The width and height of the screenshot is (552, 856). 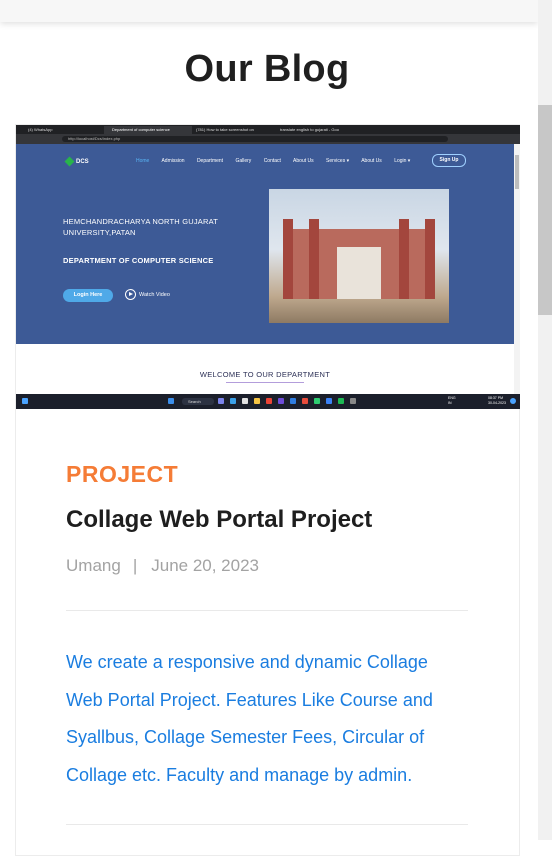 I want to click on start-icon, so click(x=171, y=401).